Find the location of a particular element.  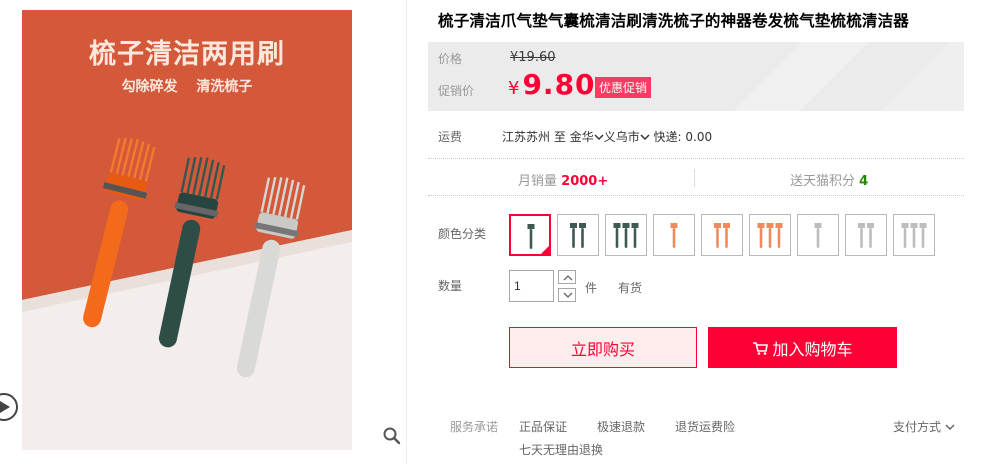

ship-to-prefix: 至 is located at coordinates (559, 137).